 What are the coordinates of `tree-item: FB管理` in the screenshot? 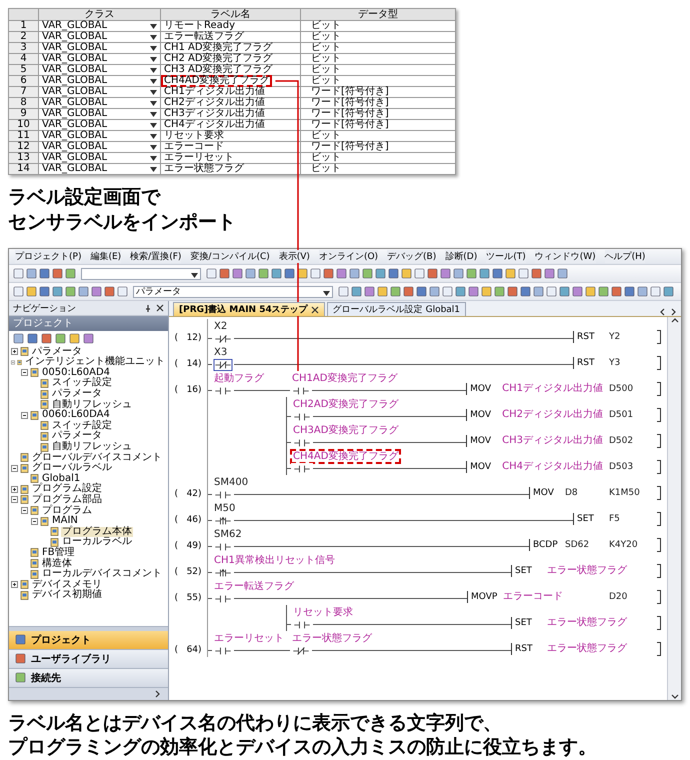 It's located at (58, 553).